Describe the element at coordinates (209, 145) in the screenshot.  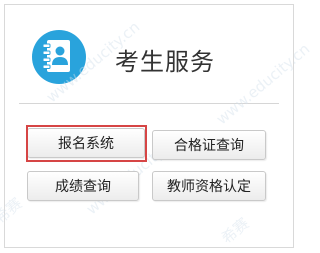
I see `certificate-query-button: 合格证查询` at that location.